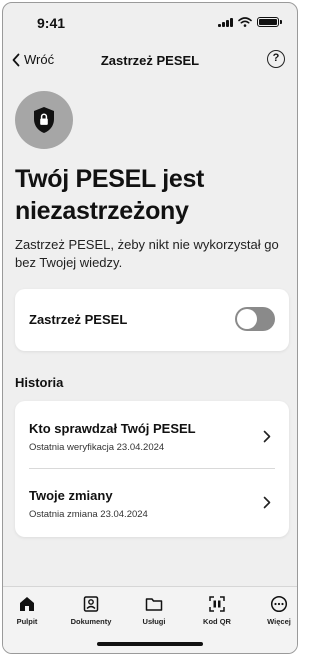  I want to click on history-title: Historia, so click(39, 382).